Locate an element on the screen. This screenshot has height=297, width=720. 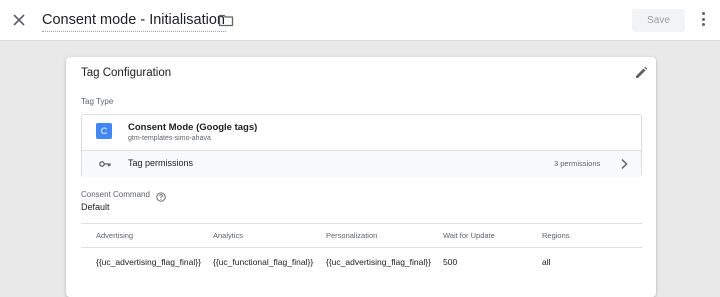
top-bar: Consent mode - Initialisation Save is located at coordinates (360, 20).